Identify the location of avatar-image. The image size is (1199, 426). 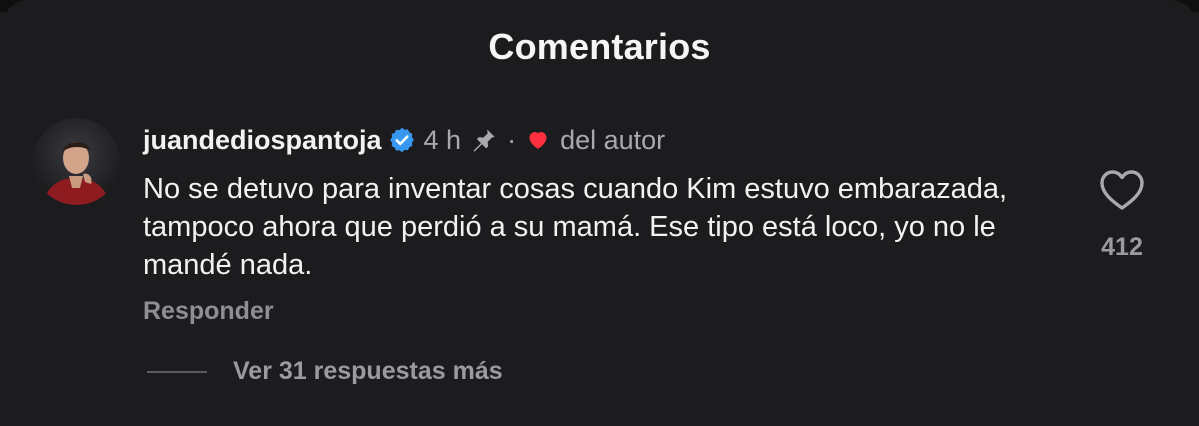
(76, 161).